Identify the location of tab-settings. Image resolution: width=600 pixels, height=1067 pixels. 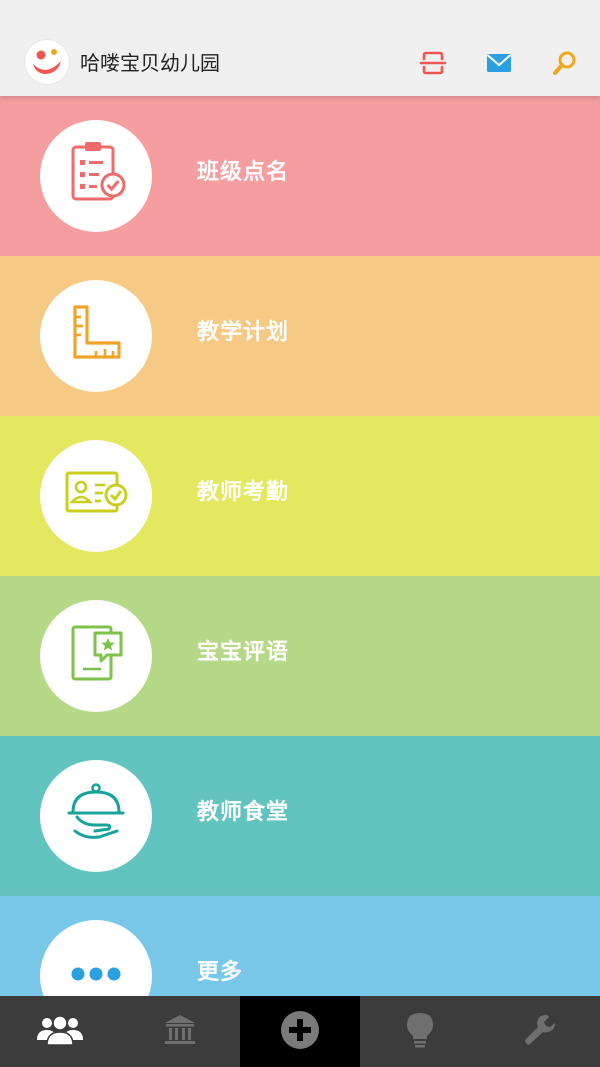
(540, 1031).